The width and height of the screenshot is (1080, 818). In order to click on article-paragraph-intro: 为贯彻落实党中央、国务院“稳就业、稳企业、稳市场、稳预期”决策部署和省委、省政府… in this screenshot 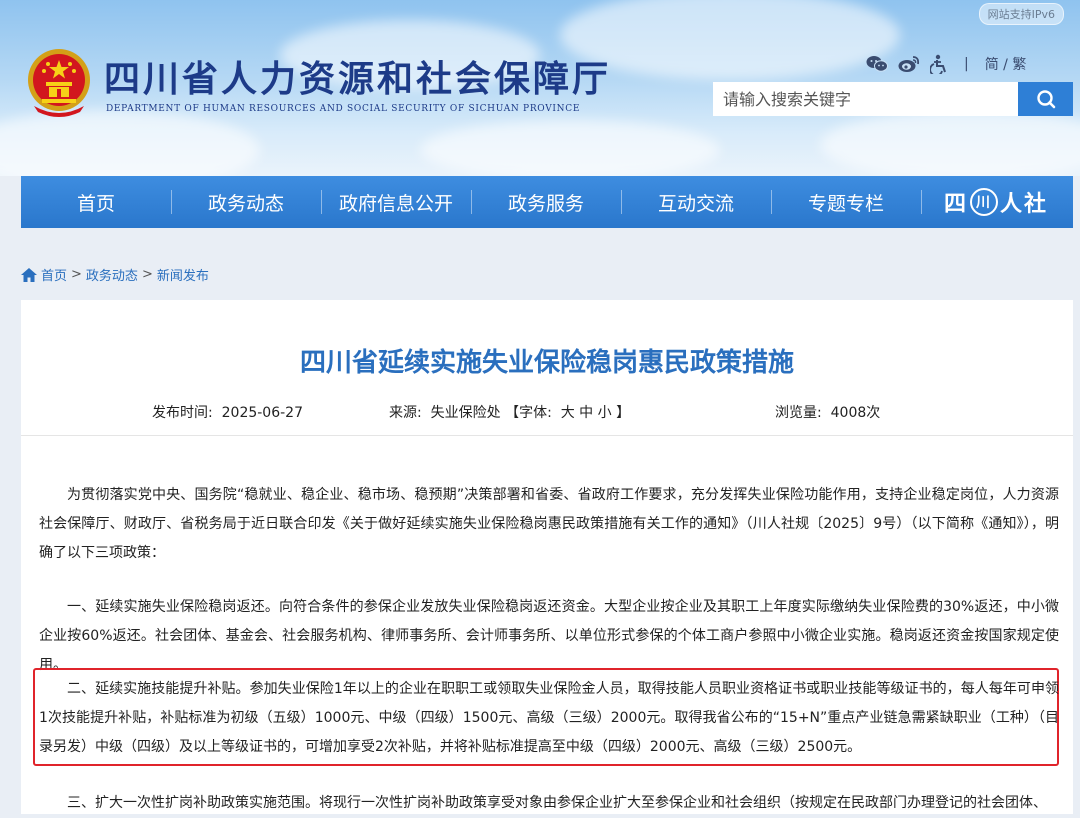, I will do `click(549, 524)`.